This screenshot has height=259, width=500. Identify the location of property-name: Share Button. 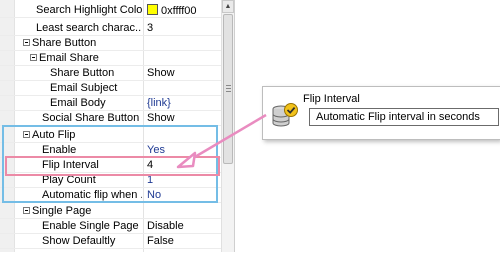
(82, 73).